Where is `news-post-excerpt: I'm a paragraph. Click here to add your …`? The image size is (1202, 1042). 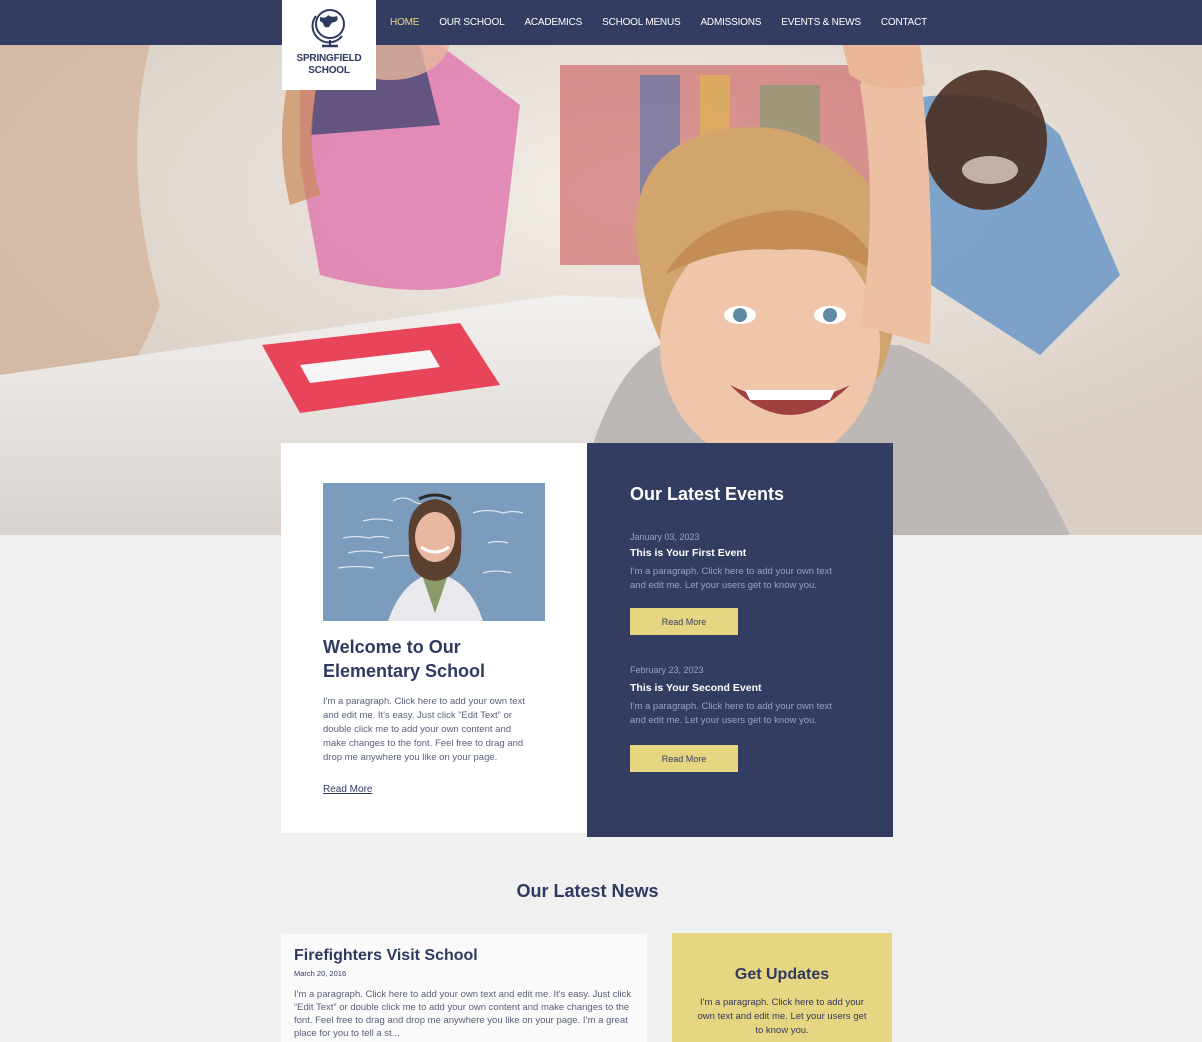 news-post-excerpt: I'm a paragraph. Click here to add your … is located at coordinates (463, 1014).